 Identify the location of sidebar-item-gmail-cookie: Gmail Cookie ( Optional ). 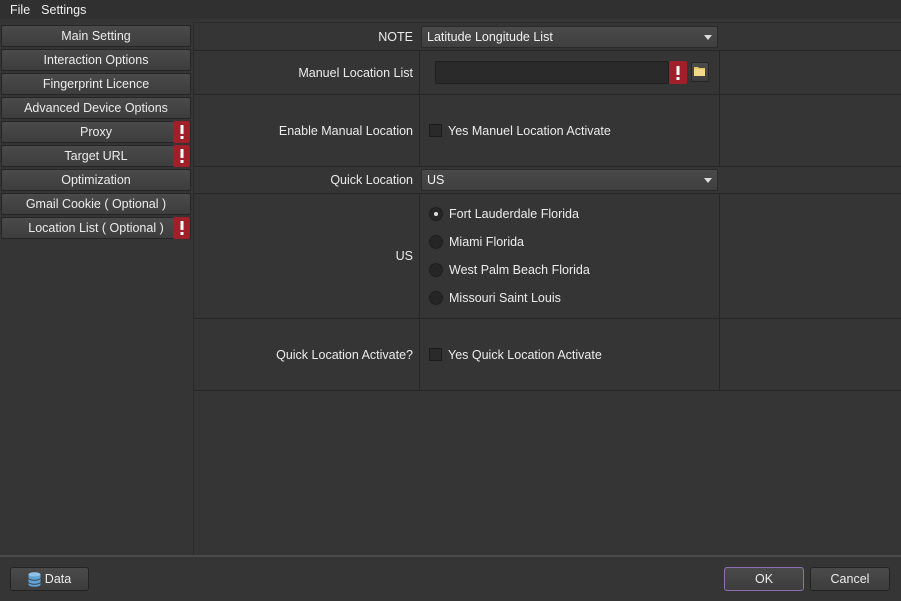
(96, 204).